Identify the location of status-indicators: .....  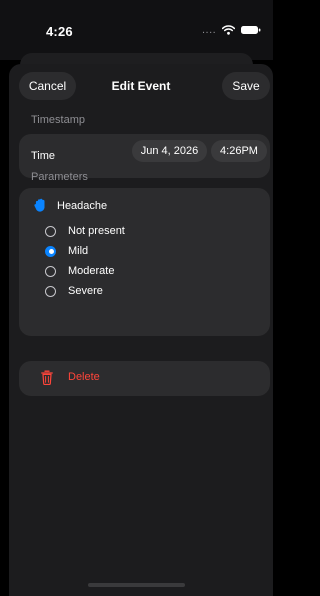
(231, 30).